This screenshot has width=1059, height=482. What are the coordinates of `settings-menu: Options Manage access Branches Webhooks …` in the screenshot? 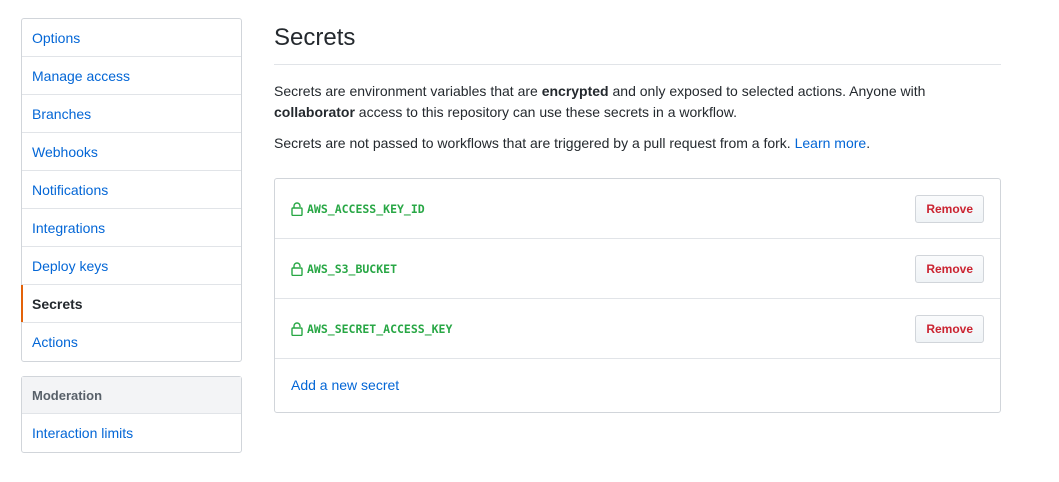 It's located at (131, 190).